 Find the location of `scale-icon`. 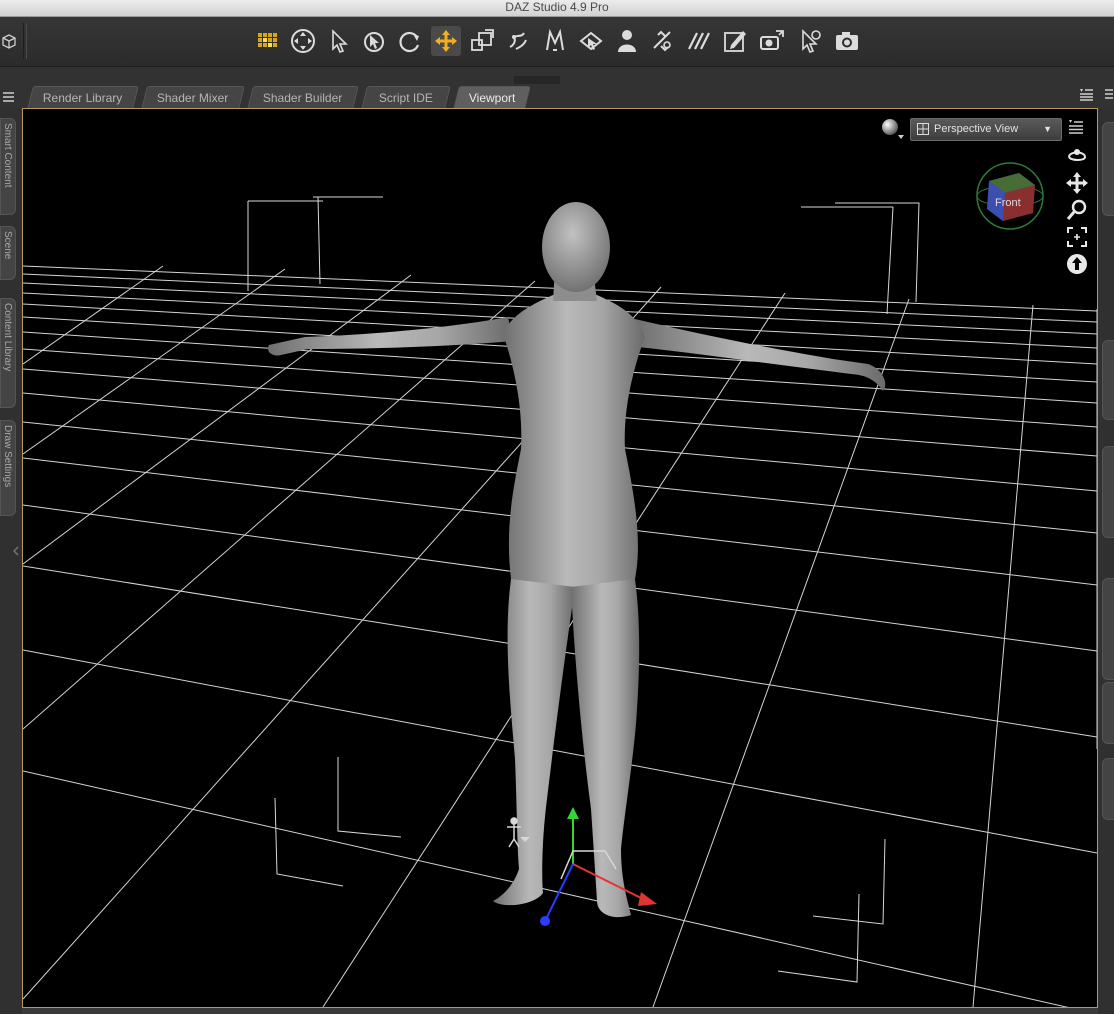

scale-icon is located at coordinates (482, 41).